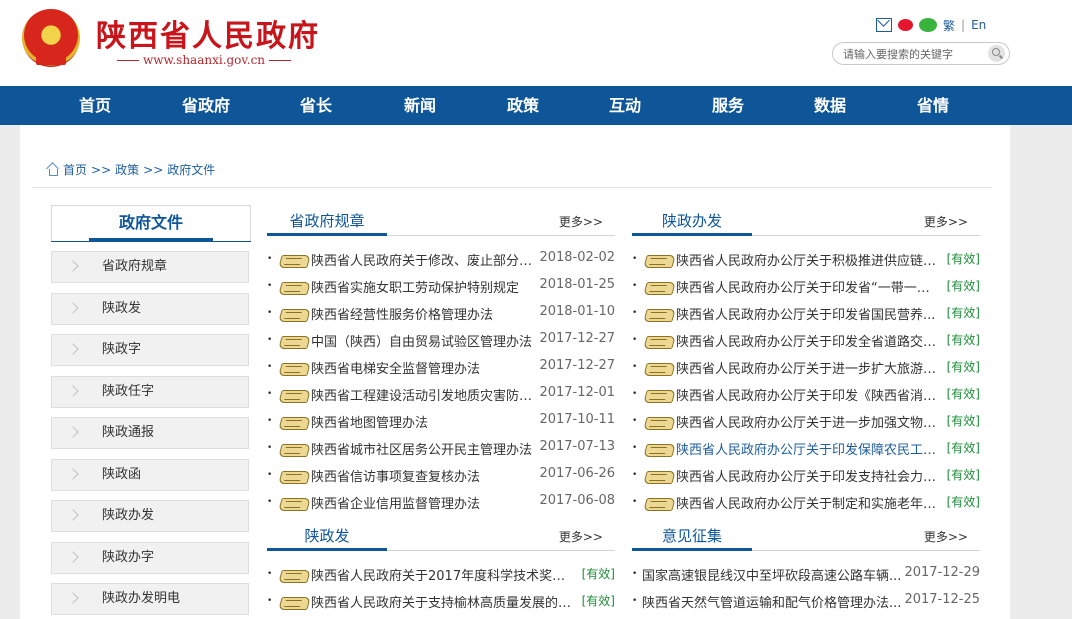 The image size is (1072, 619). Describe the element at coordinates (150, 599) in the screenshot. I see `sidebar-item: 陕政办发明电` at that location.